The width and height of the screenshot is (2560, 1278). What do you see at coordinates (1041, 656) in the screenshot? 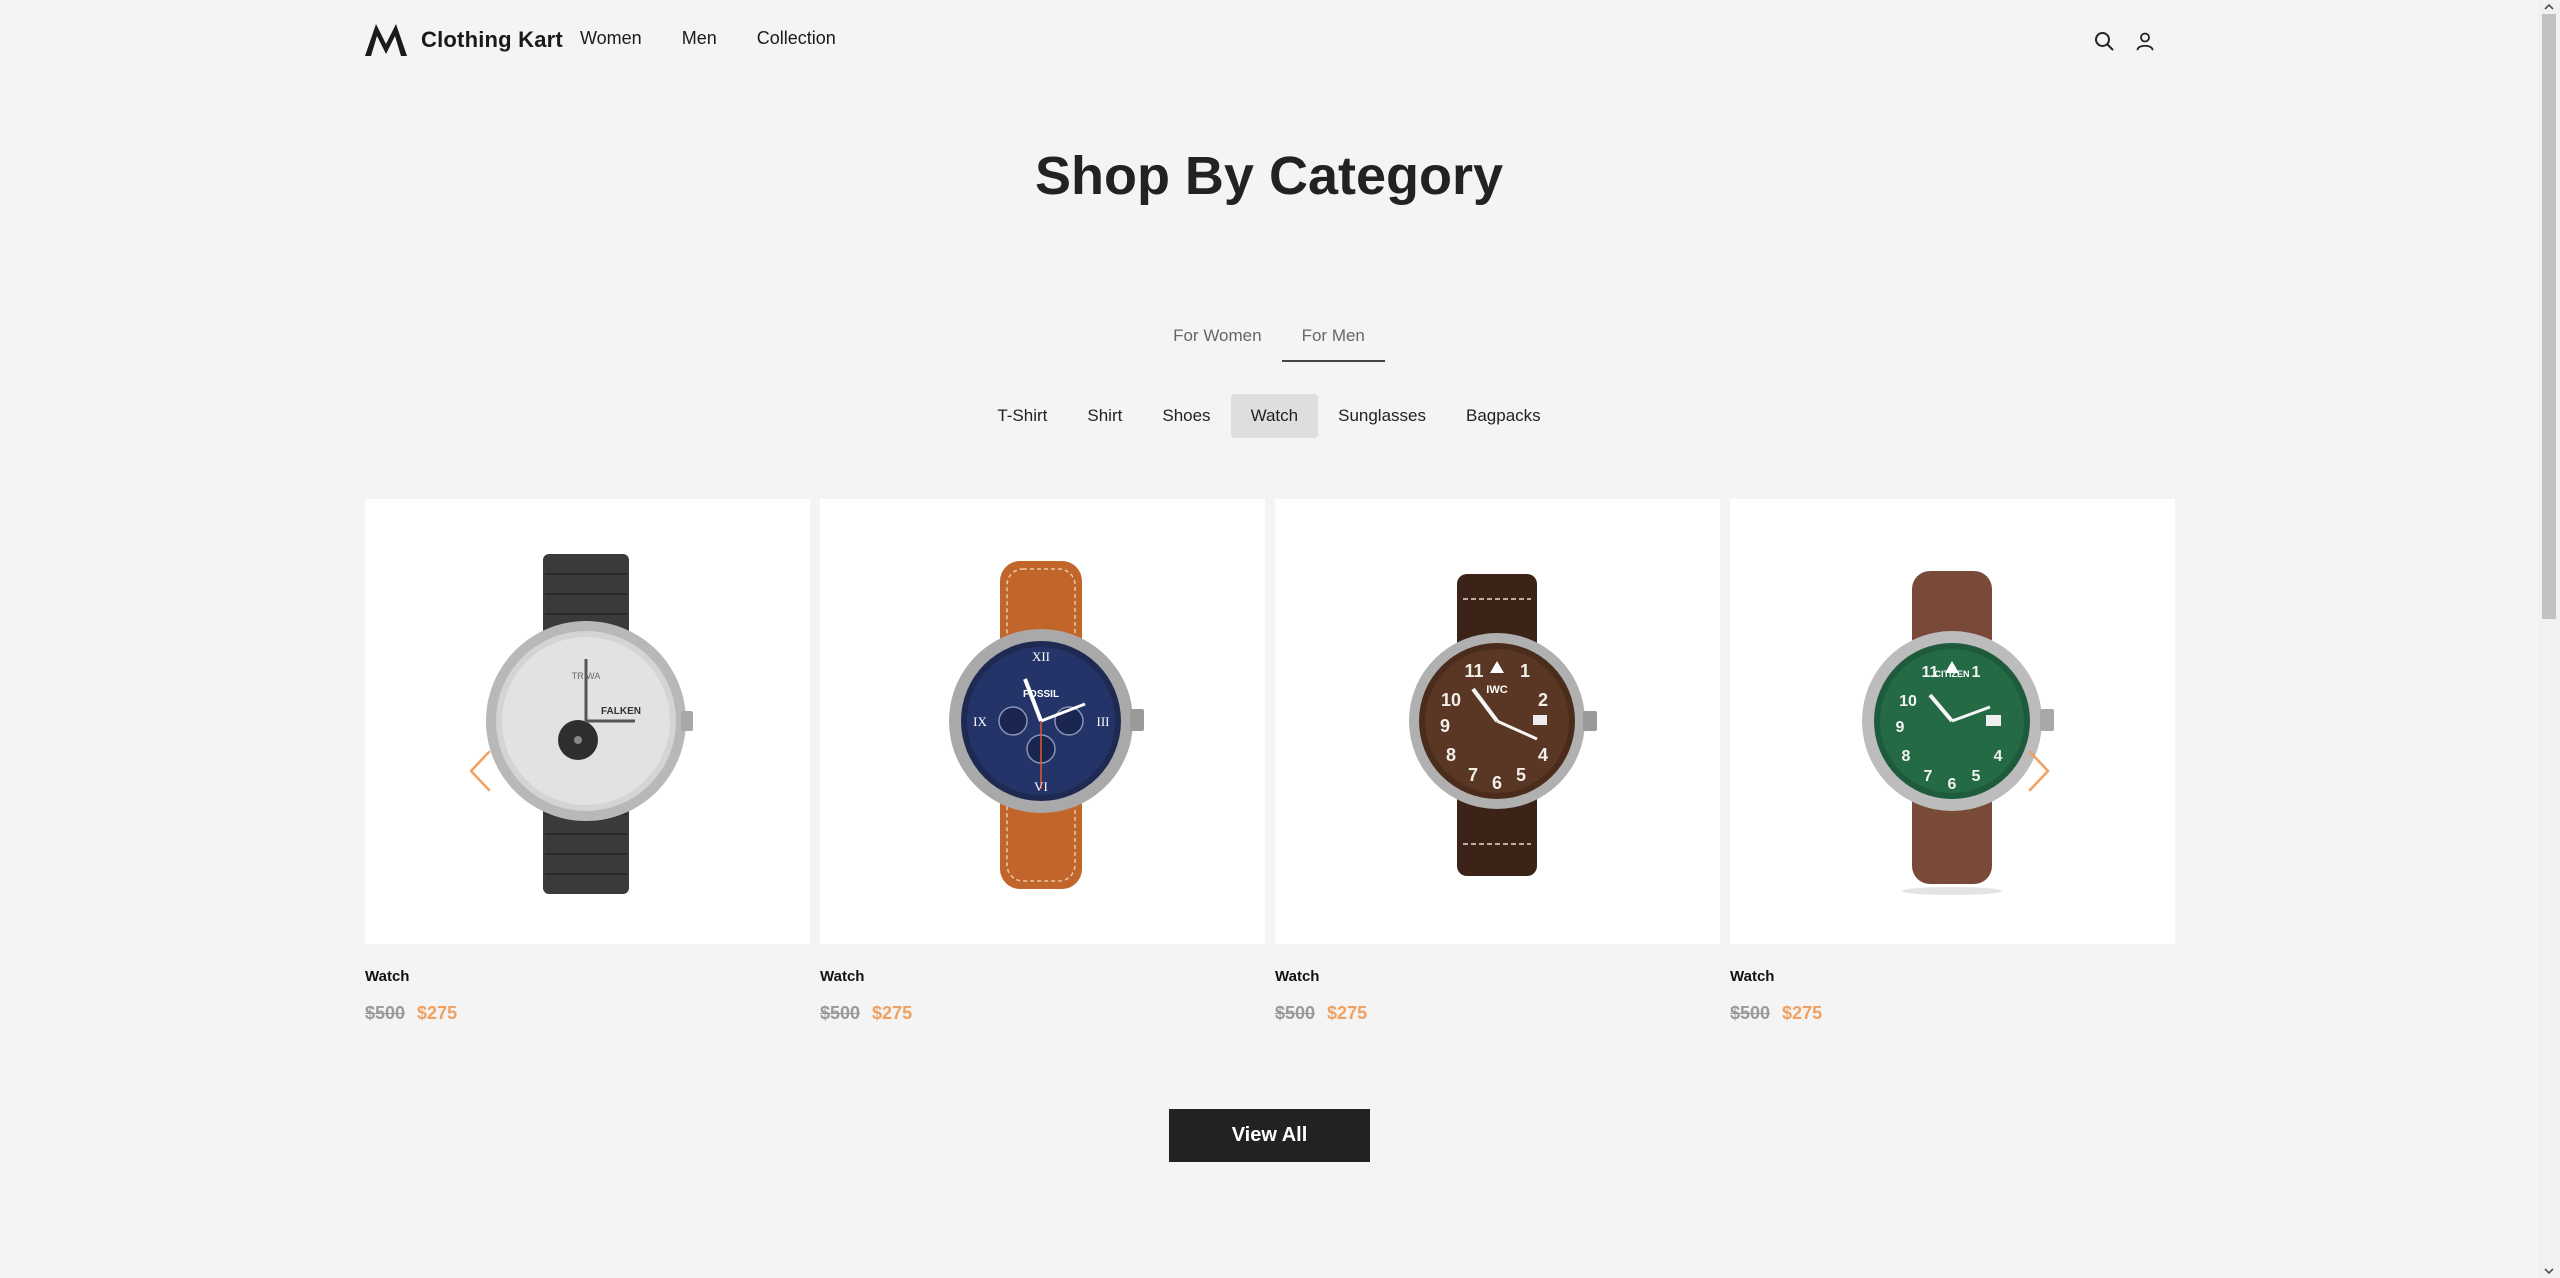
I see `svg-text: XII` at bounding box center [1041, 656].